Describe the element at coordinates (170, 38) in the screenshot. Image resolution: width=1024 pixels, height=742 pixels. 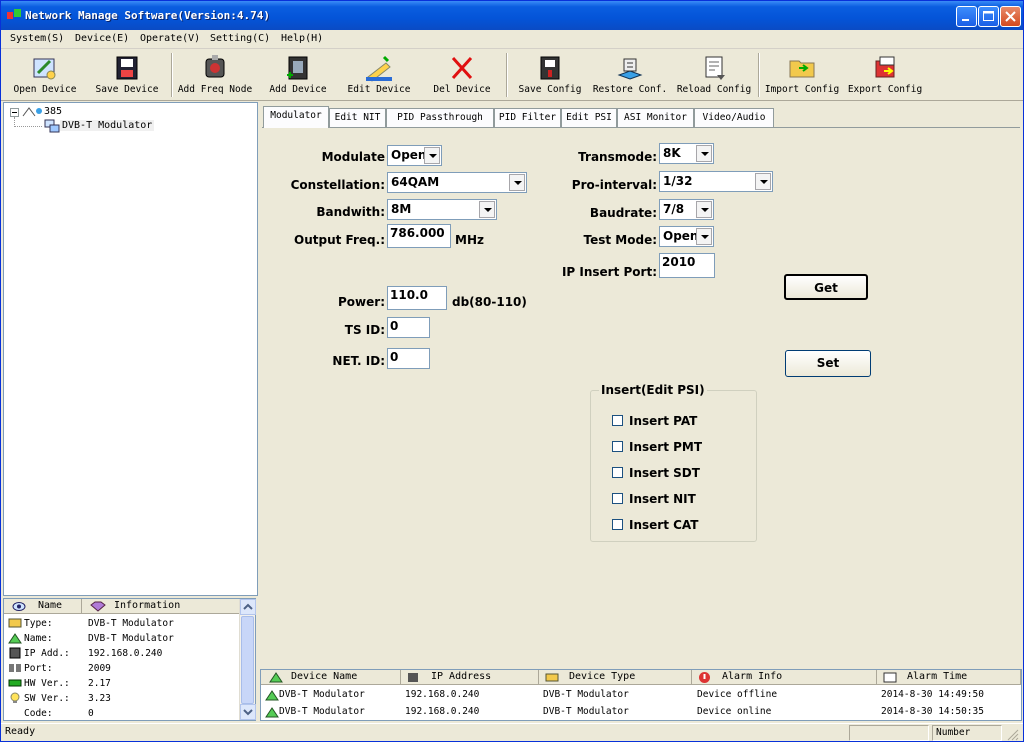
I see `menu-operate: Operate(V)` at that location.